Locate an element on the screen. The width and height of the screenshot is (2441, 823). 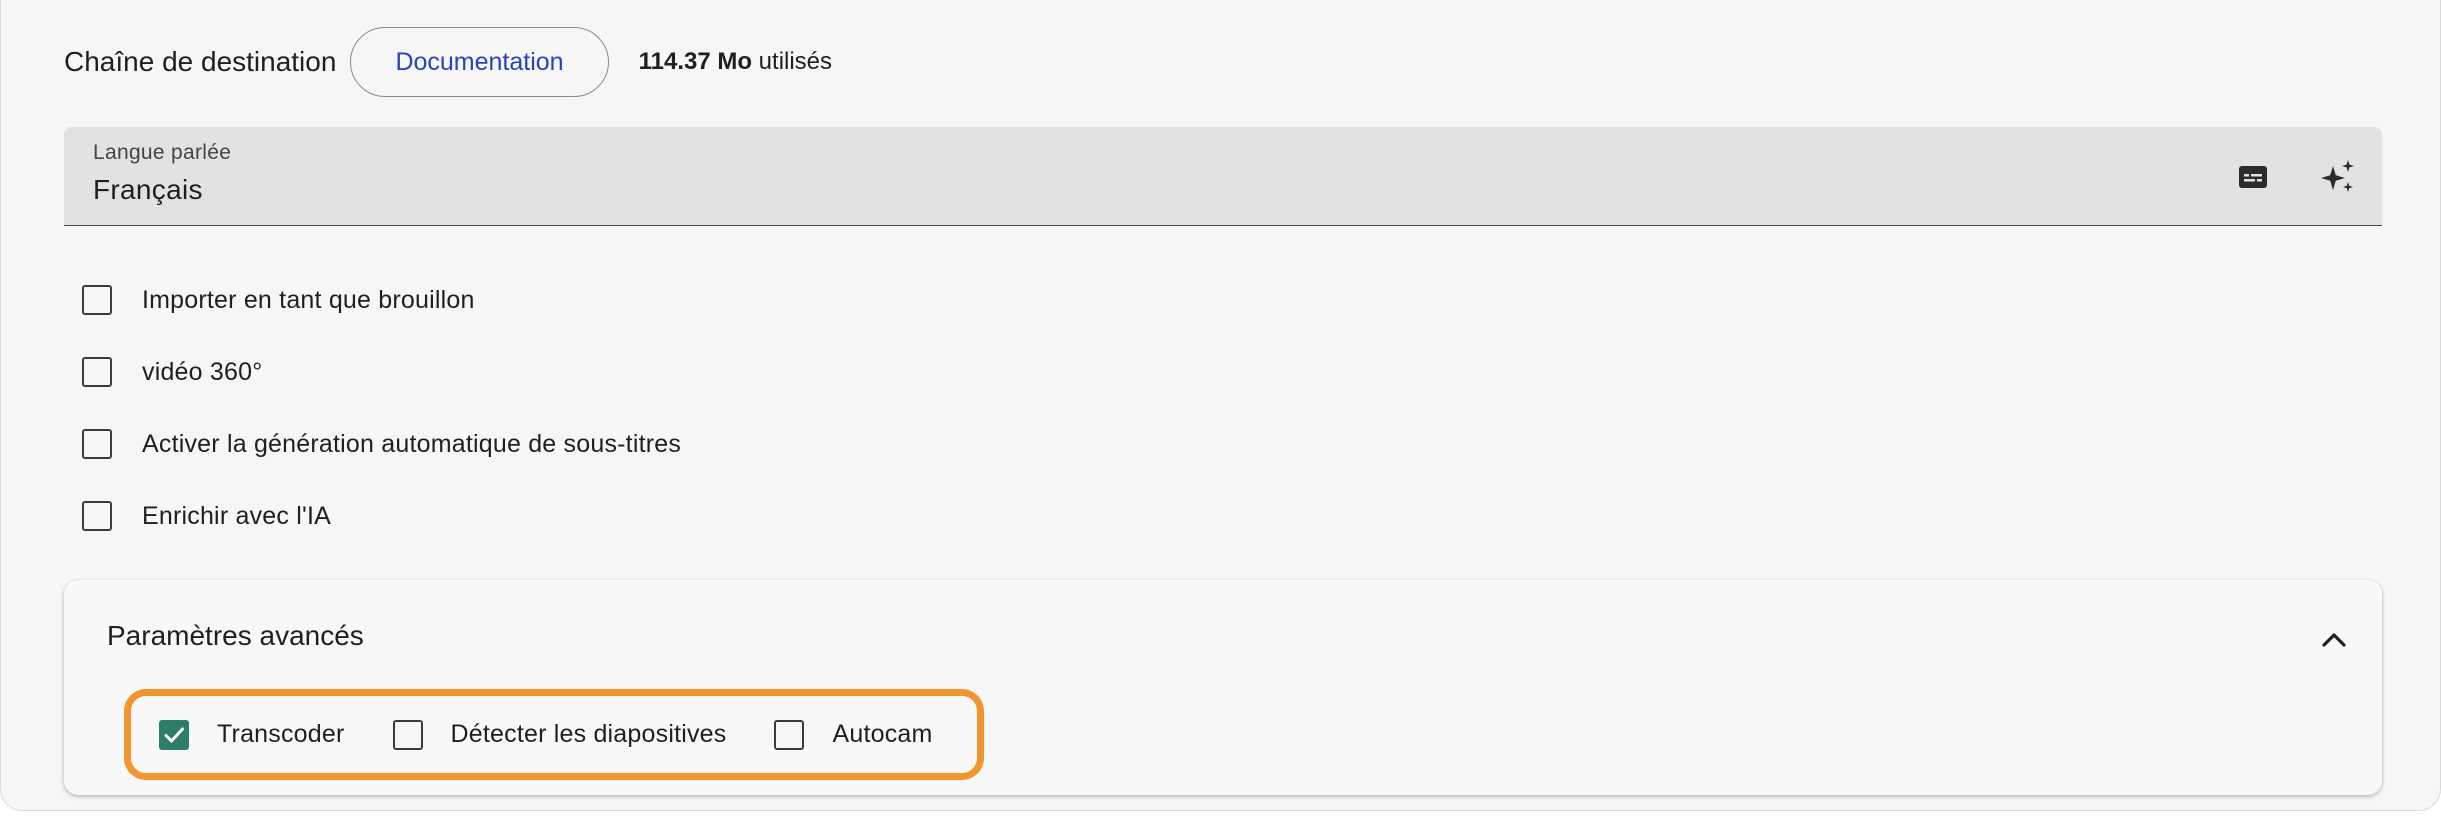
transcode-label: Transcoder is located at coordinates (281, 734).